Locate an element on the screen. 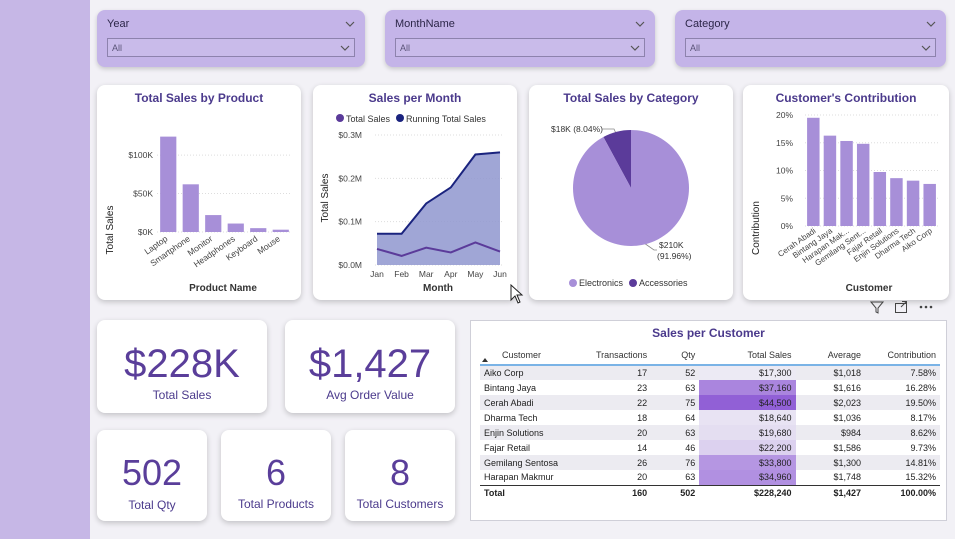 The height and width of the screenshot is (539, 955). total-qty-card: 502 Total Qty is located at coordinates (152, 475).